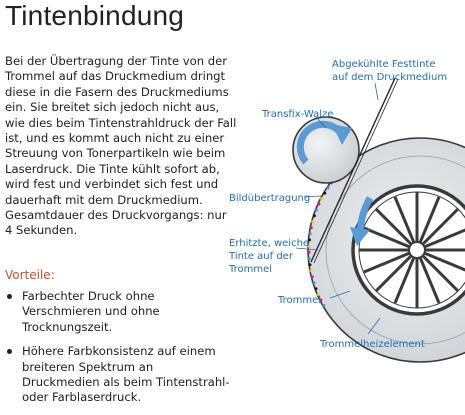 This screenshot has height=415, width=465. I want to click on leader-cooled-ink, so click(376, 91).